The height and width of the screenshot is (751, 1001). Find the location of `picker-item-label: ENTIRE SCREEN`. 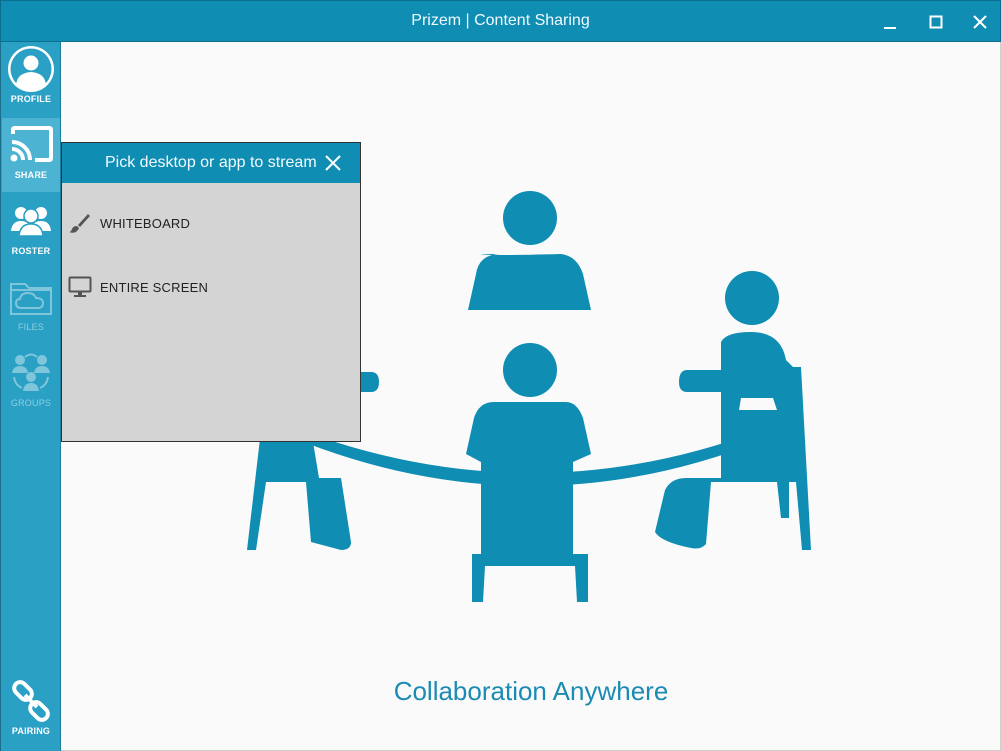

picker-item-label: ENTIRE SCREEN is located at coordinates (154, 287).